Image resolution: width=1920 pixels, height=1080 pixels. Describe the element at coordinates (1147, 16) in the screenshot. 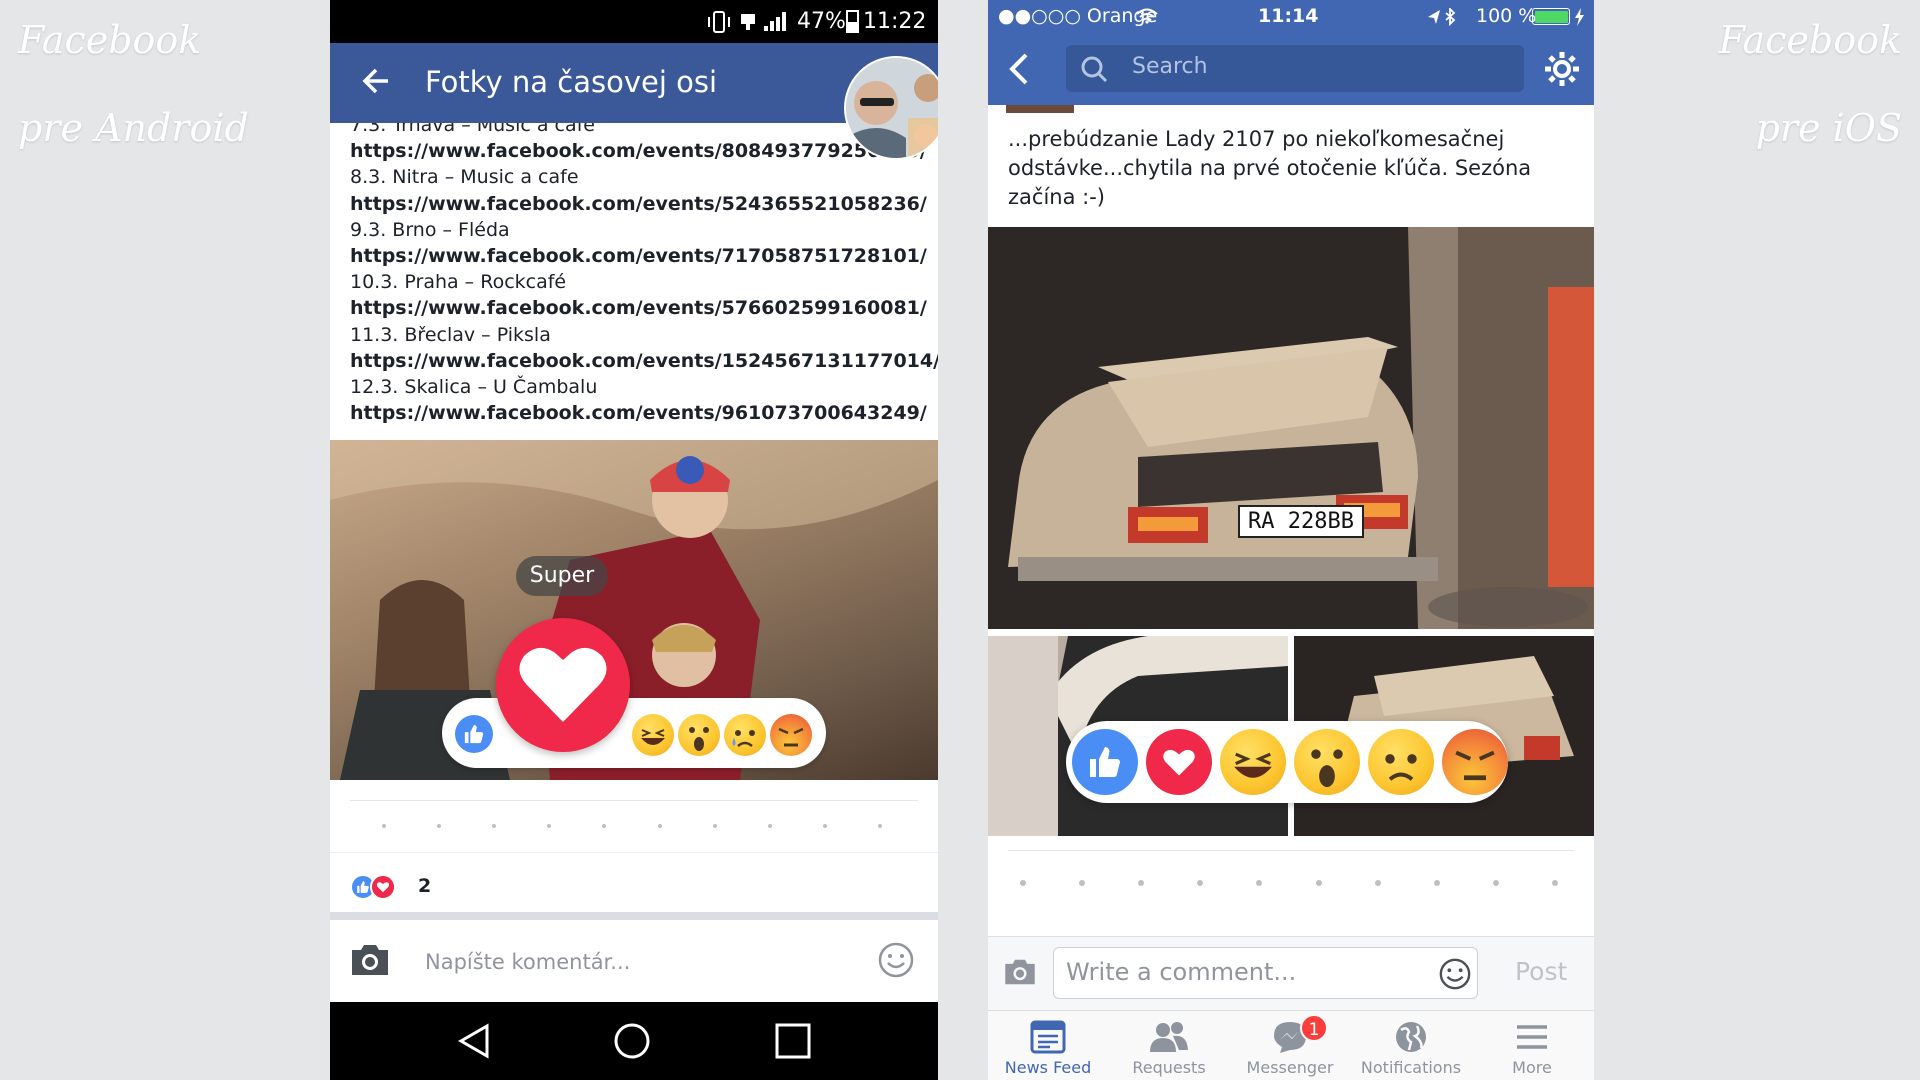

I see `wifi-icon` at that location.